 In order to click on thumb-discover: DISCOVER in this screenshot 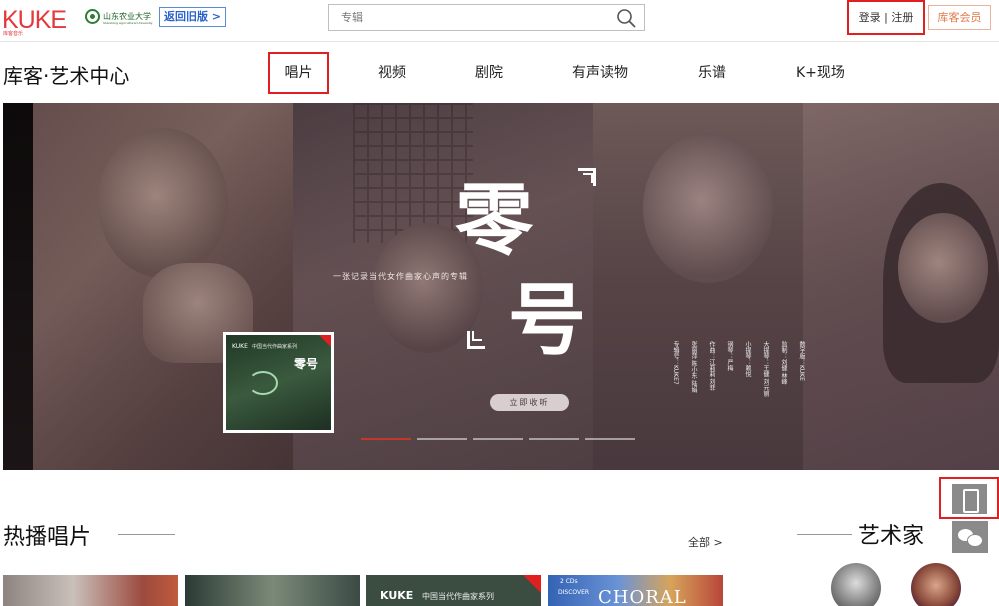, I will do `click(574, 592)`.